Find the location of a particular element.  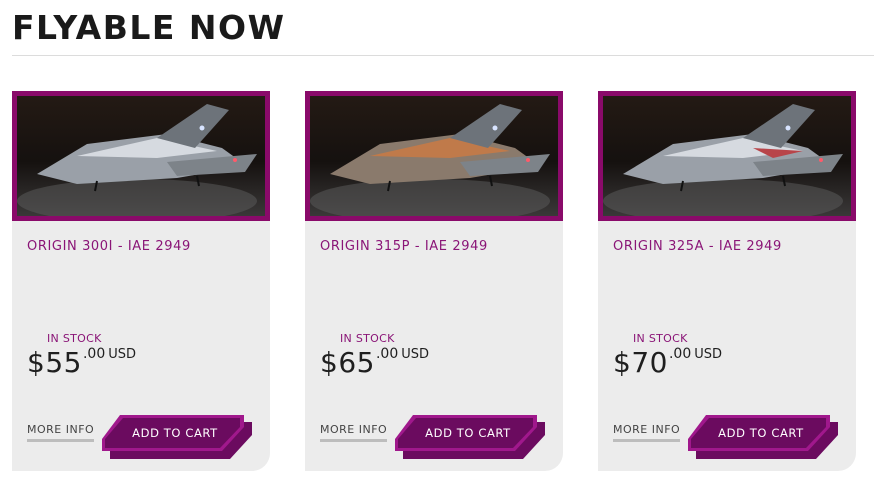

product-price: $55.00 USD is located at coordinates (81, 362).